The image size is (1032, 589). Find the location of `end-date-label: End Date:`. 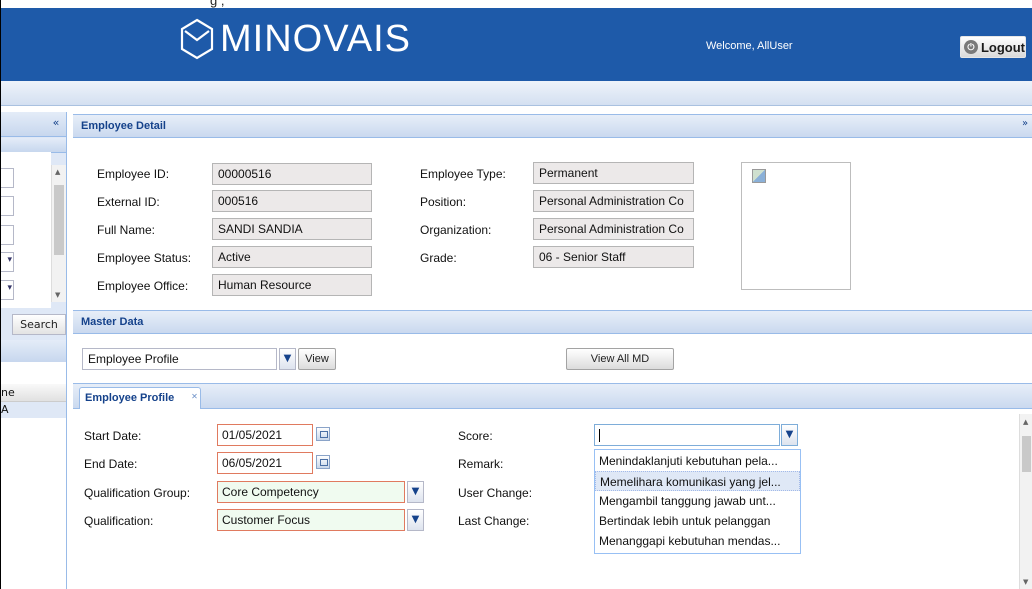

end-date-label: End Date: is located at coordinates (111, 464).